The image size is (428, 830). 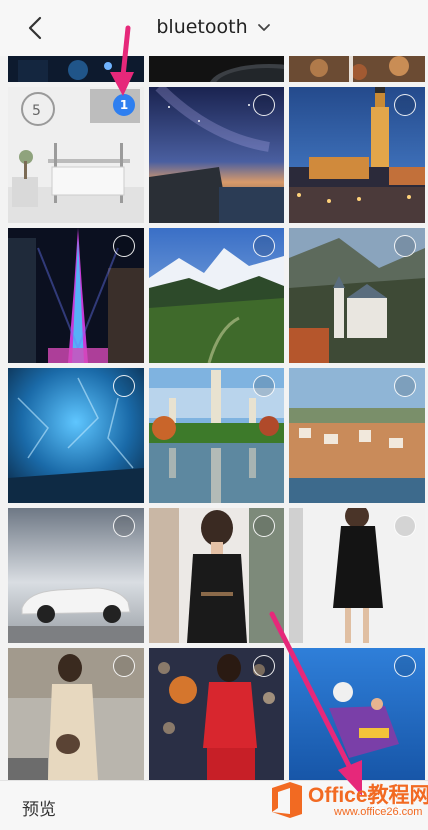 What do you see at coordinates (124, 105) in the screenshot?
I see `selection-badge: 1` at bounding box center [124, 105].